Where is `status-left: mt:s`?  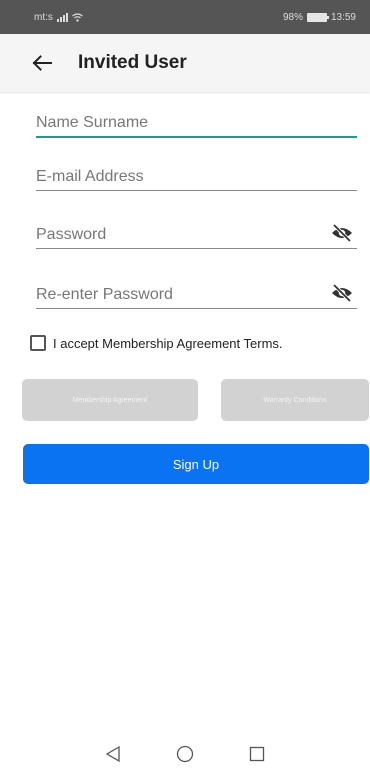
status-left: mt:s is located at coordinates (58, 17).